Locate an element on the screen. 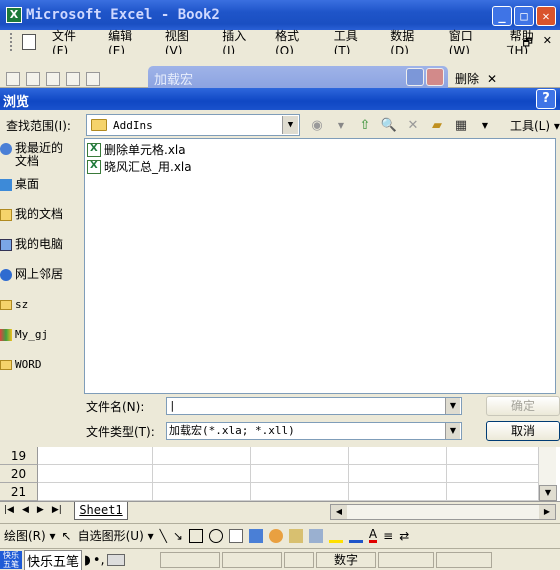  cancel-button: 取消 is located at coordinates (523, 431).